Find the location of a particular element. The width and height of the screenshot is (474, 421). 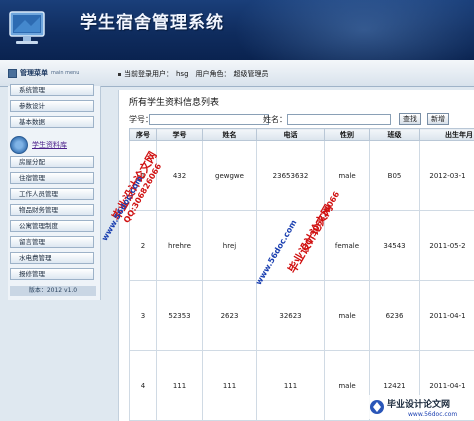

cell-student-id: 111 is located at coordinates (179, 385).